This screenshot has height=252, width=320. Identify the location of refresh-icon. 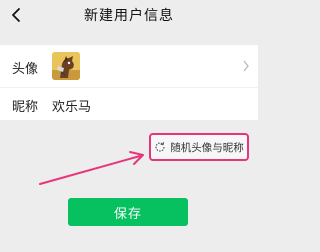
(160, 147).